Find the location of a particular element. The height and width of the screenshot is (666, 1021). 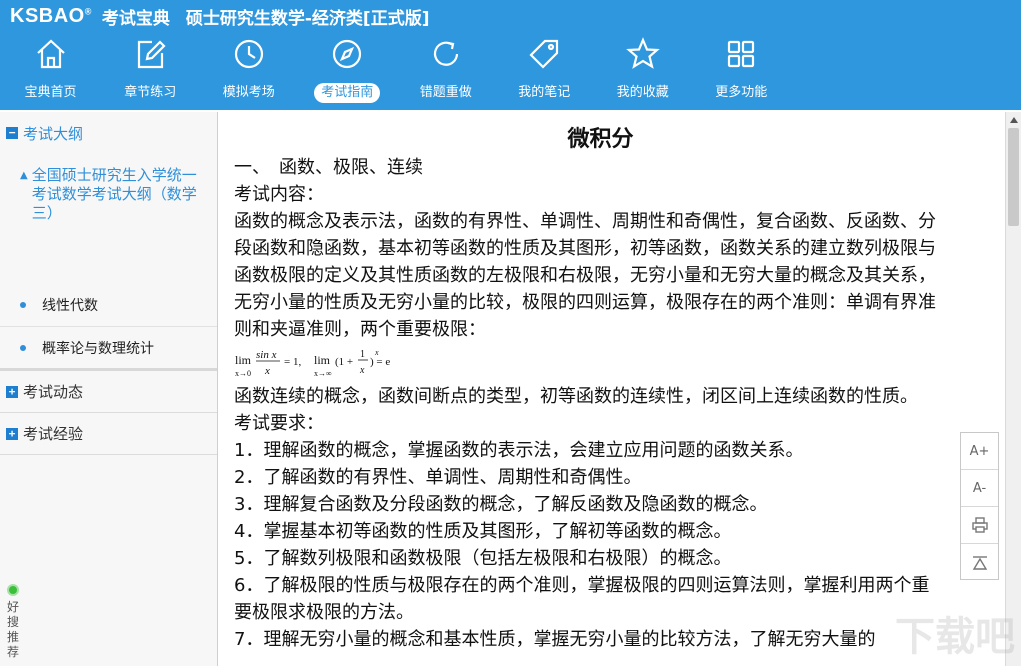

tree-leaf-label: 概率论与数理统计 is located at coordinates (98, 348).